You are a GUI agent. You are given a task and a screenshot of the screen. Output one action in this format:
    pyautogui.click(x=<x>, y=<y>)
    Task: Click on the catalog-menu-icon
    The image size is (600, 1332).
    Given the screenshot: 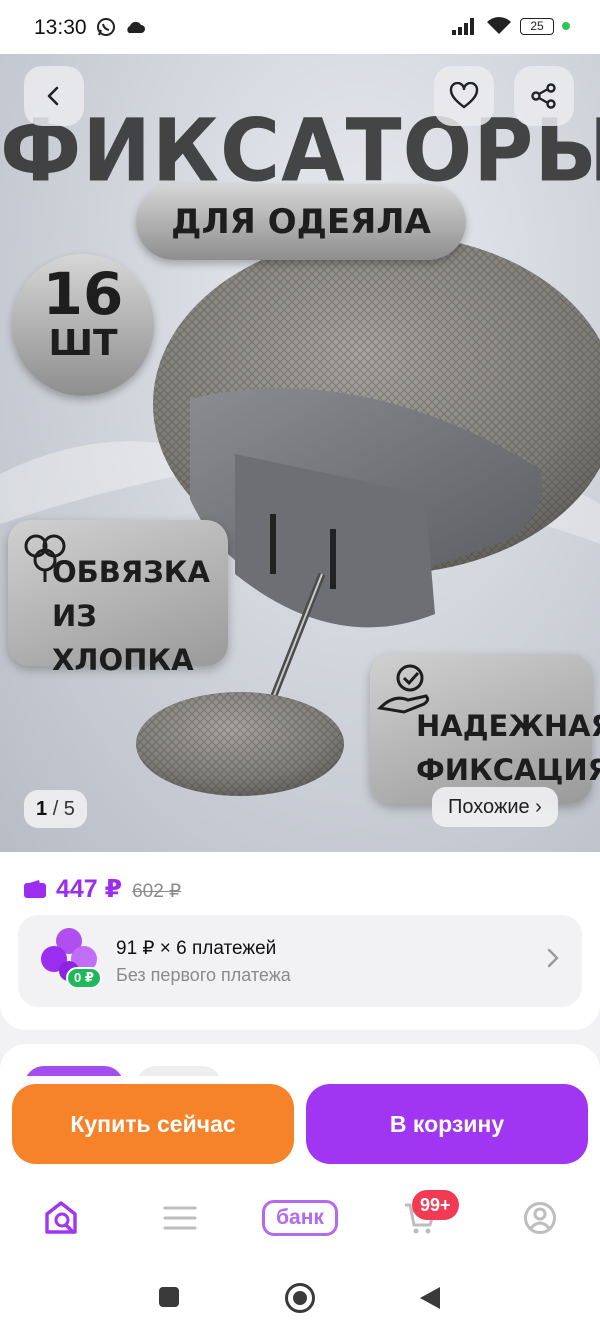 What is the action you would take?
    pyautogui.click(x=180, y=1218)
    